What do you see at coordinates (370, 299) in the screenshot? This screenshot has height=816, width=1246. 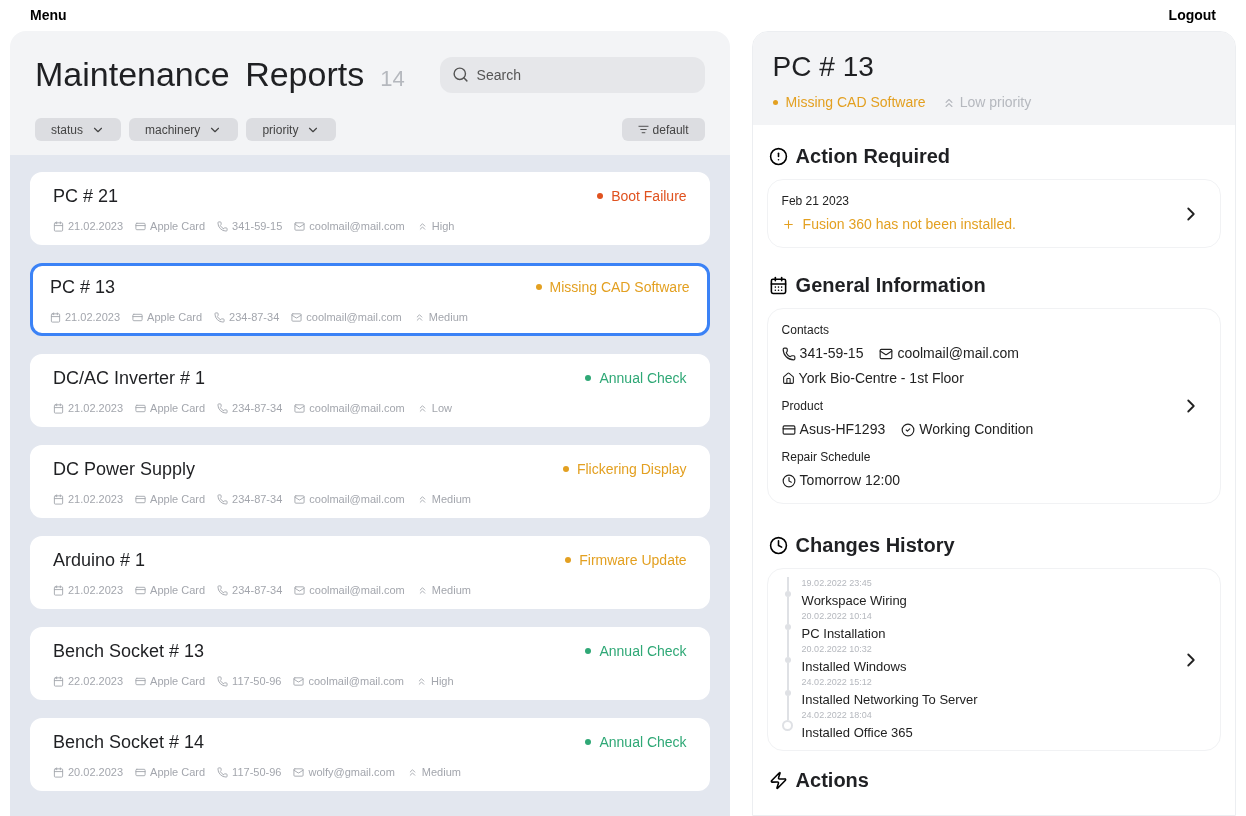 I see `report-card: PC # 13 Missing CAD Software 21.02.2023 Apple Card 234-87-34 coolmail@mail.com Medium` at bounding box center [370, 299].